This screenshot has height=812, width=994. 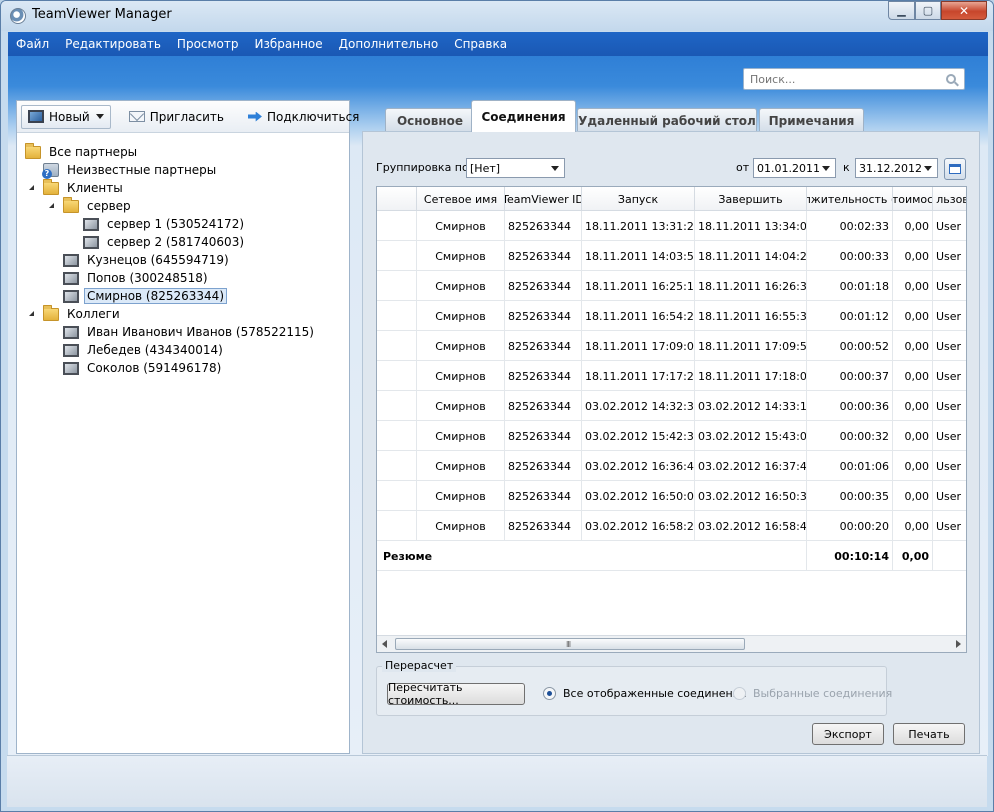 What do you see at coordinates (137, 278) in the screenshot?
I see `tree-item: Попов (300248518)` at bounding box center [137, 278].